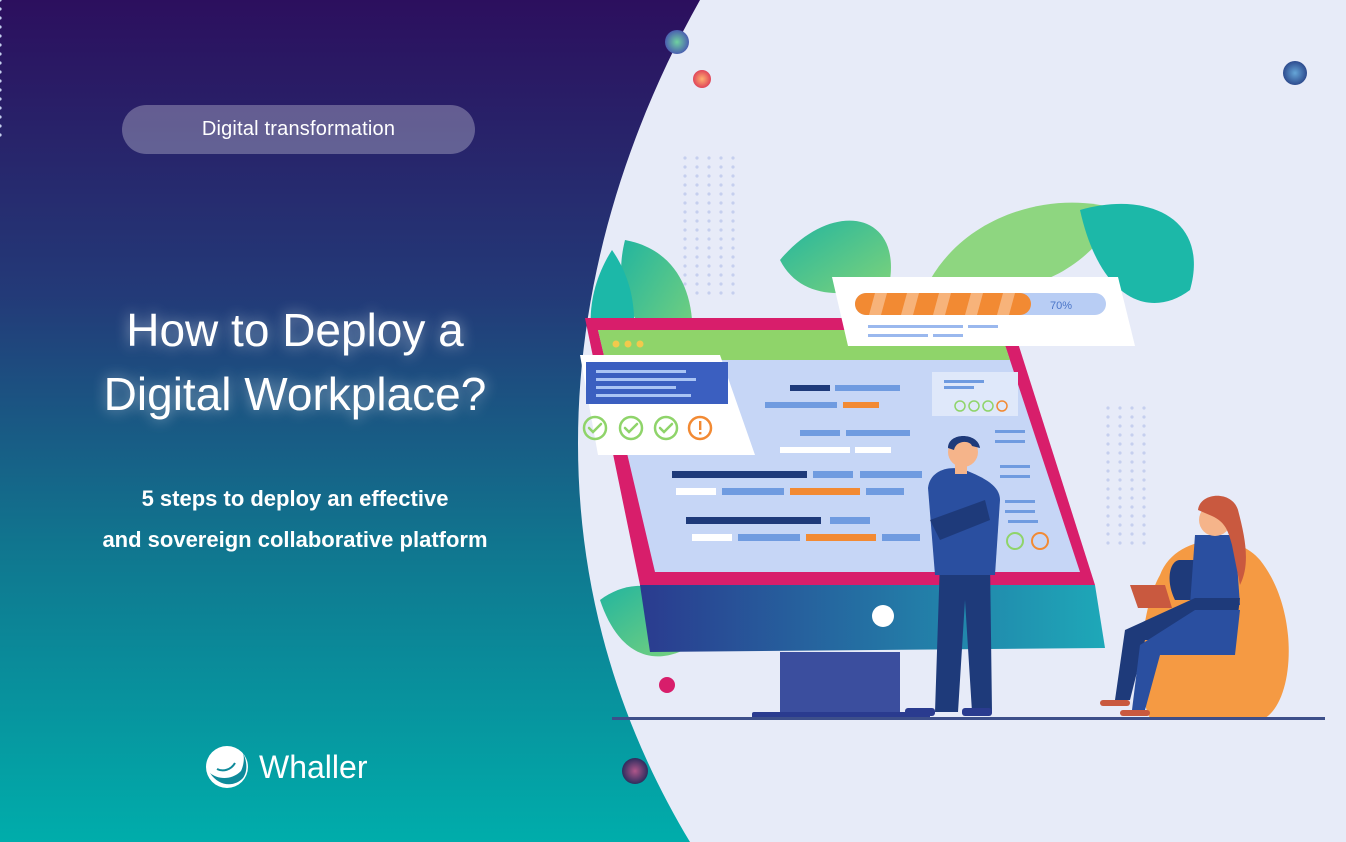  Describe the element at coordinates (295, 330) in the screenshot. I see `title-line-1: How to Deploy a` at that location.